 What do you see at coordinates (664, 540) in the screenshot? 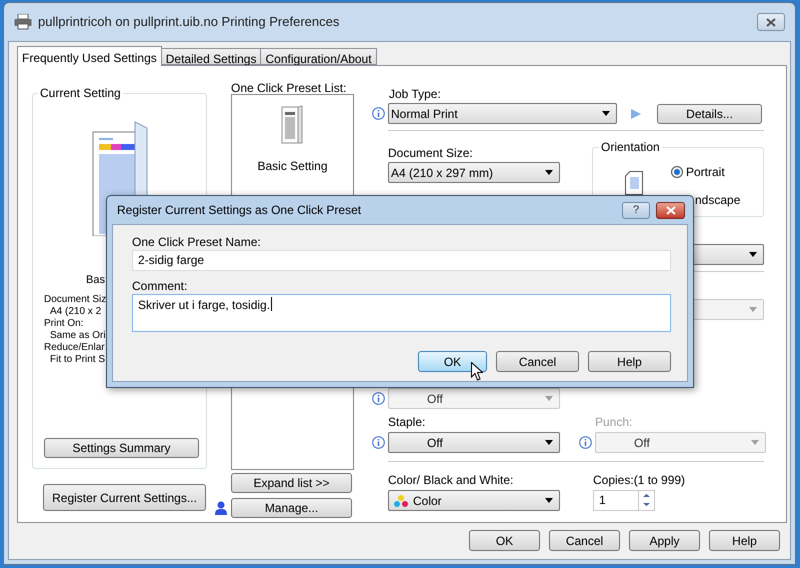
I see `dialog-button: Apply` at bounding box center [664, 540].